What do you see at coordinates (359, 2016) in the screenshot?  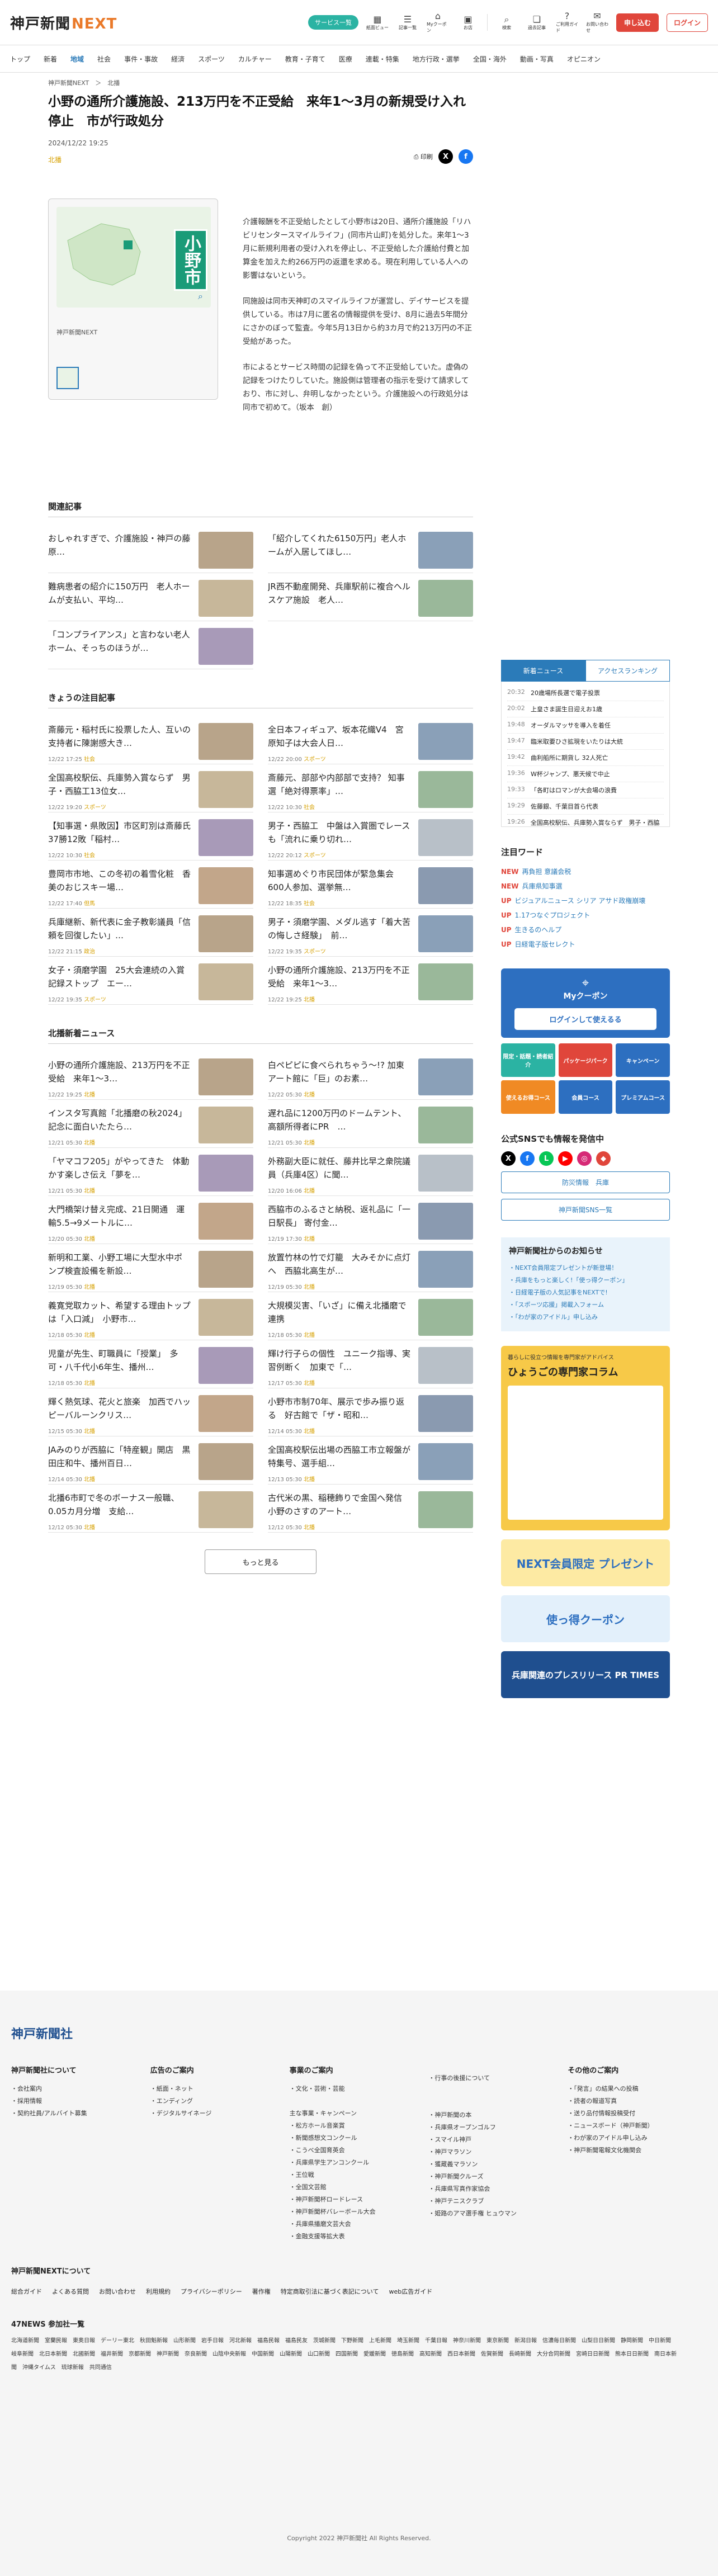 I see `footer-logo: 神戸新聞社` at bounding box center [359, 2016].